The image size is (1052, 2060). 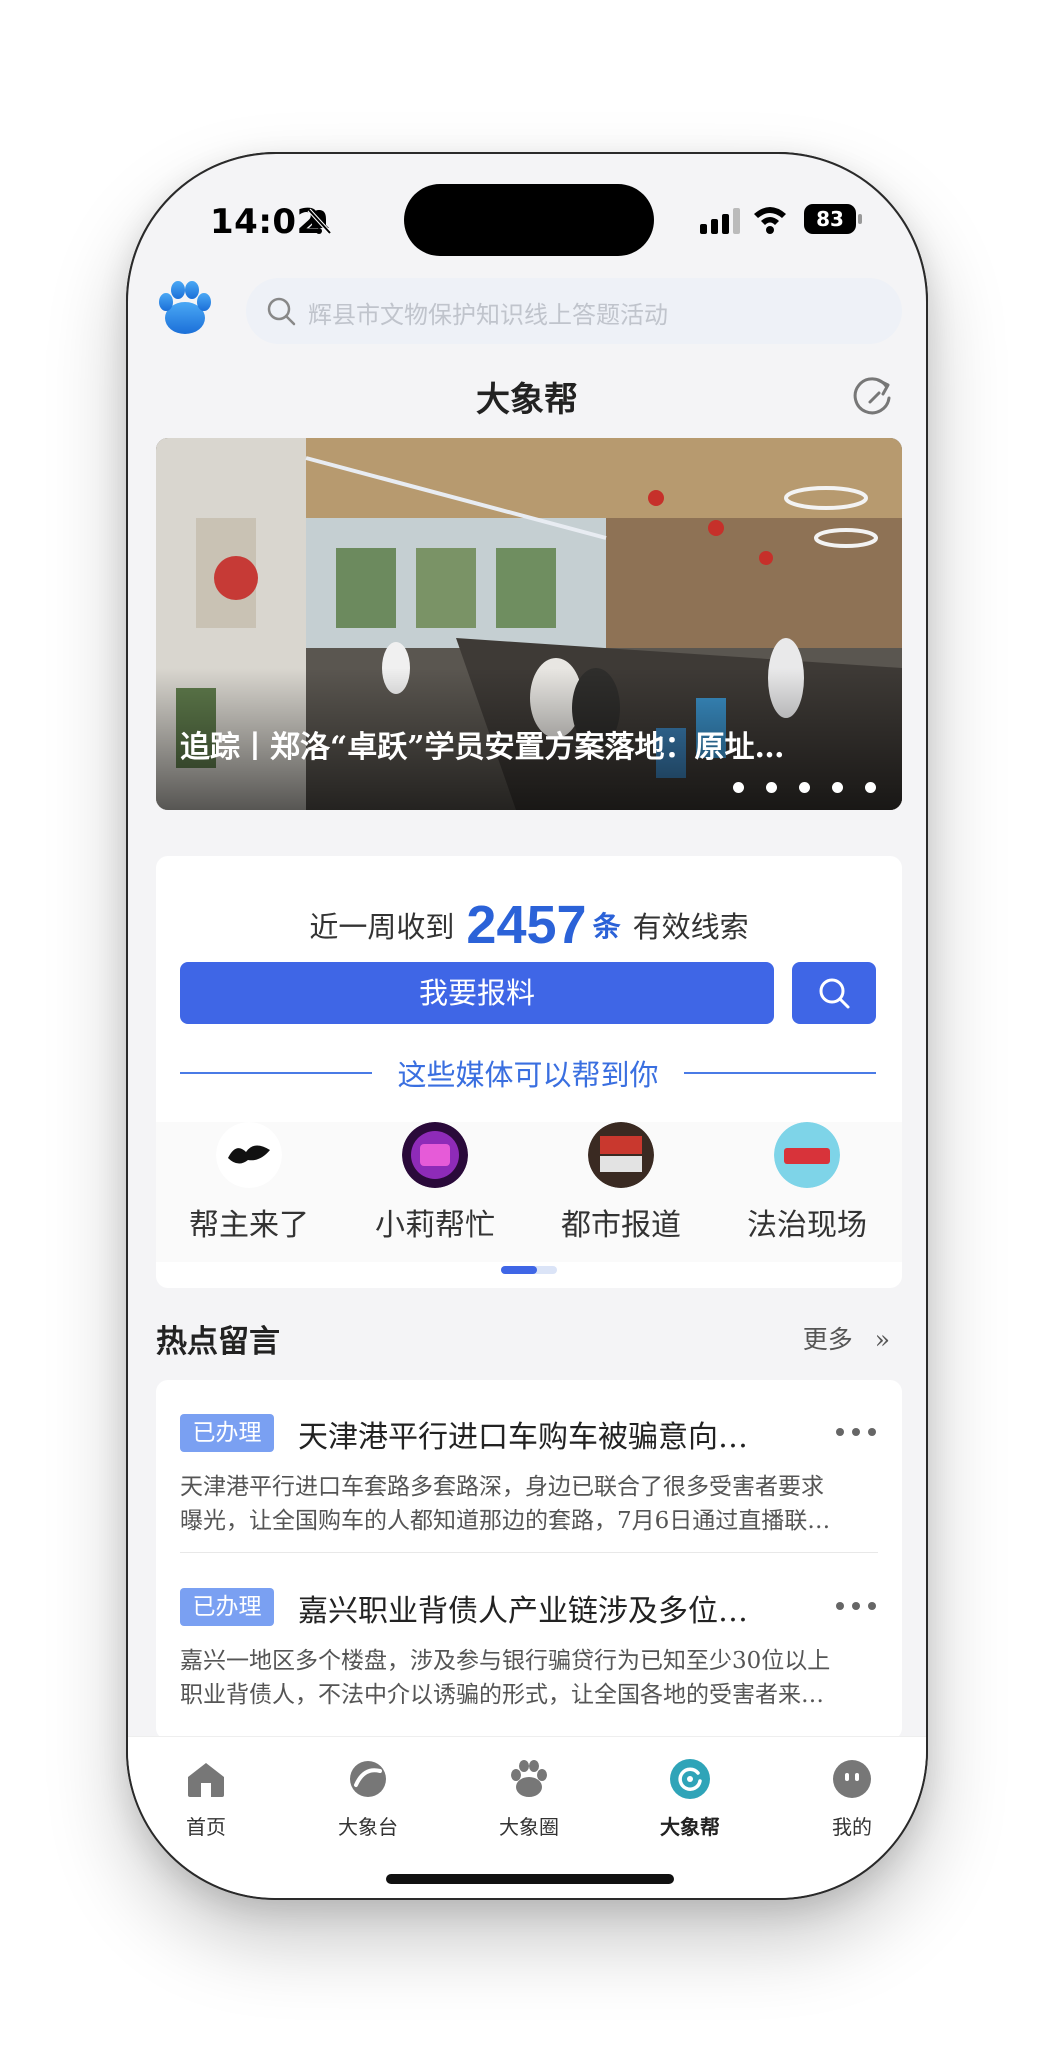 I want to click on search-bar: 辉县市文物保护知识线上答题活动, so click(x=574, y=311).